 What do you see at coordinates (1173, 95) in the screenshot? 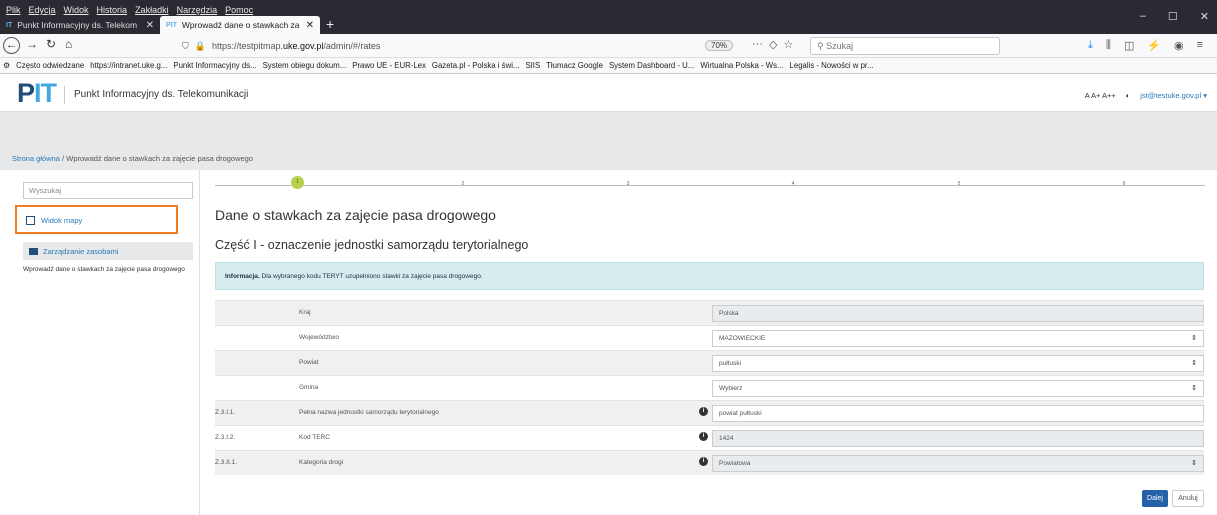
I see `user-menu: jst@testuke.gov.pl ▾` at bounding box center [1173, 95].